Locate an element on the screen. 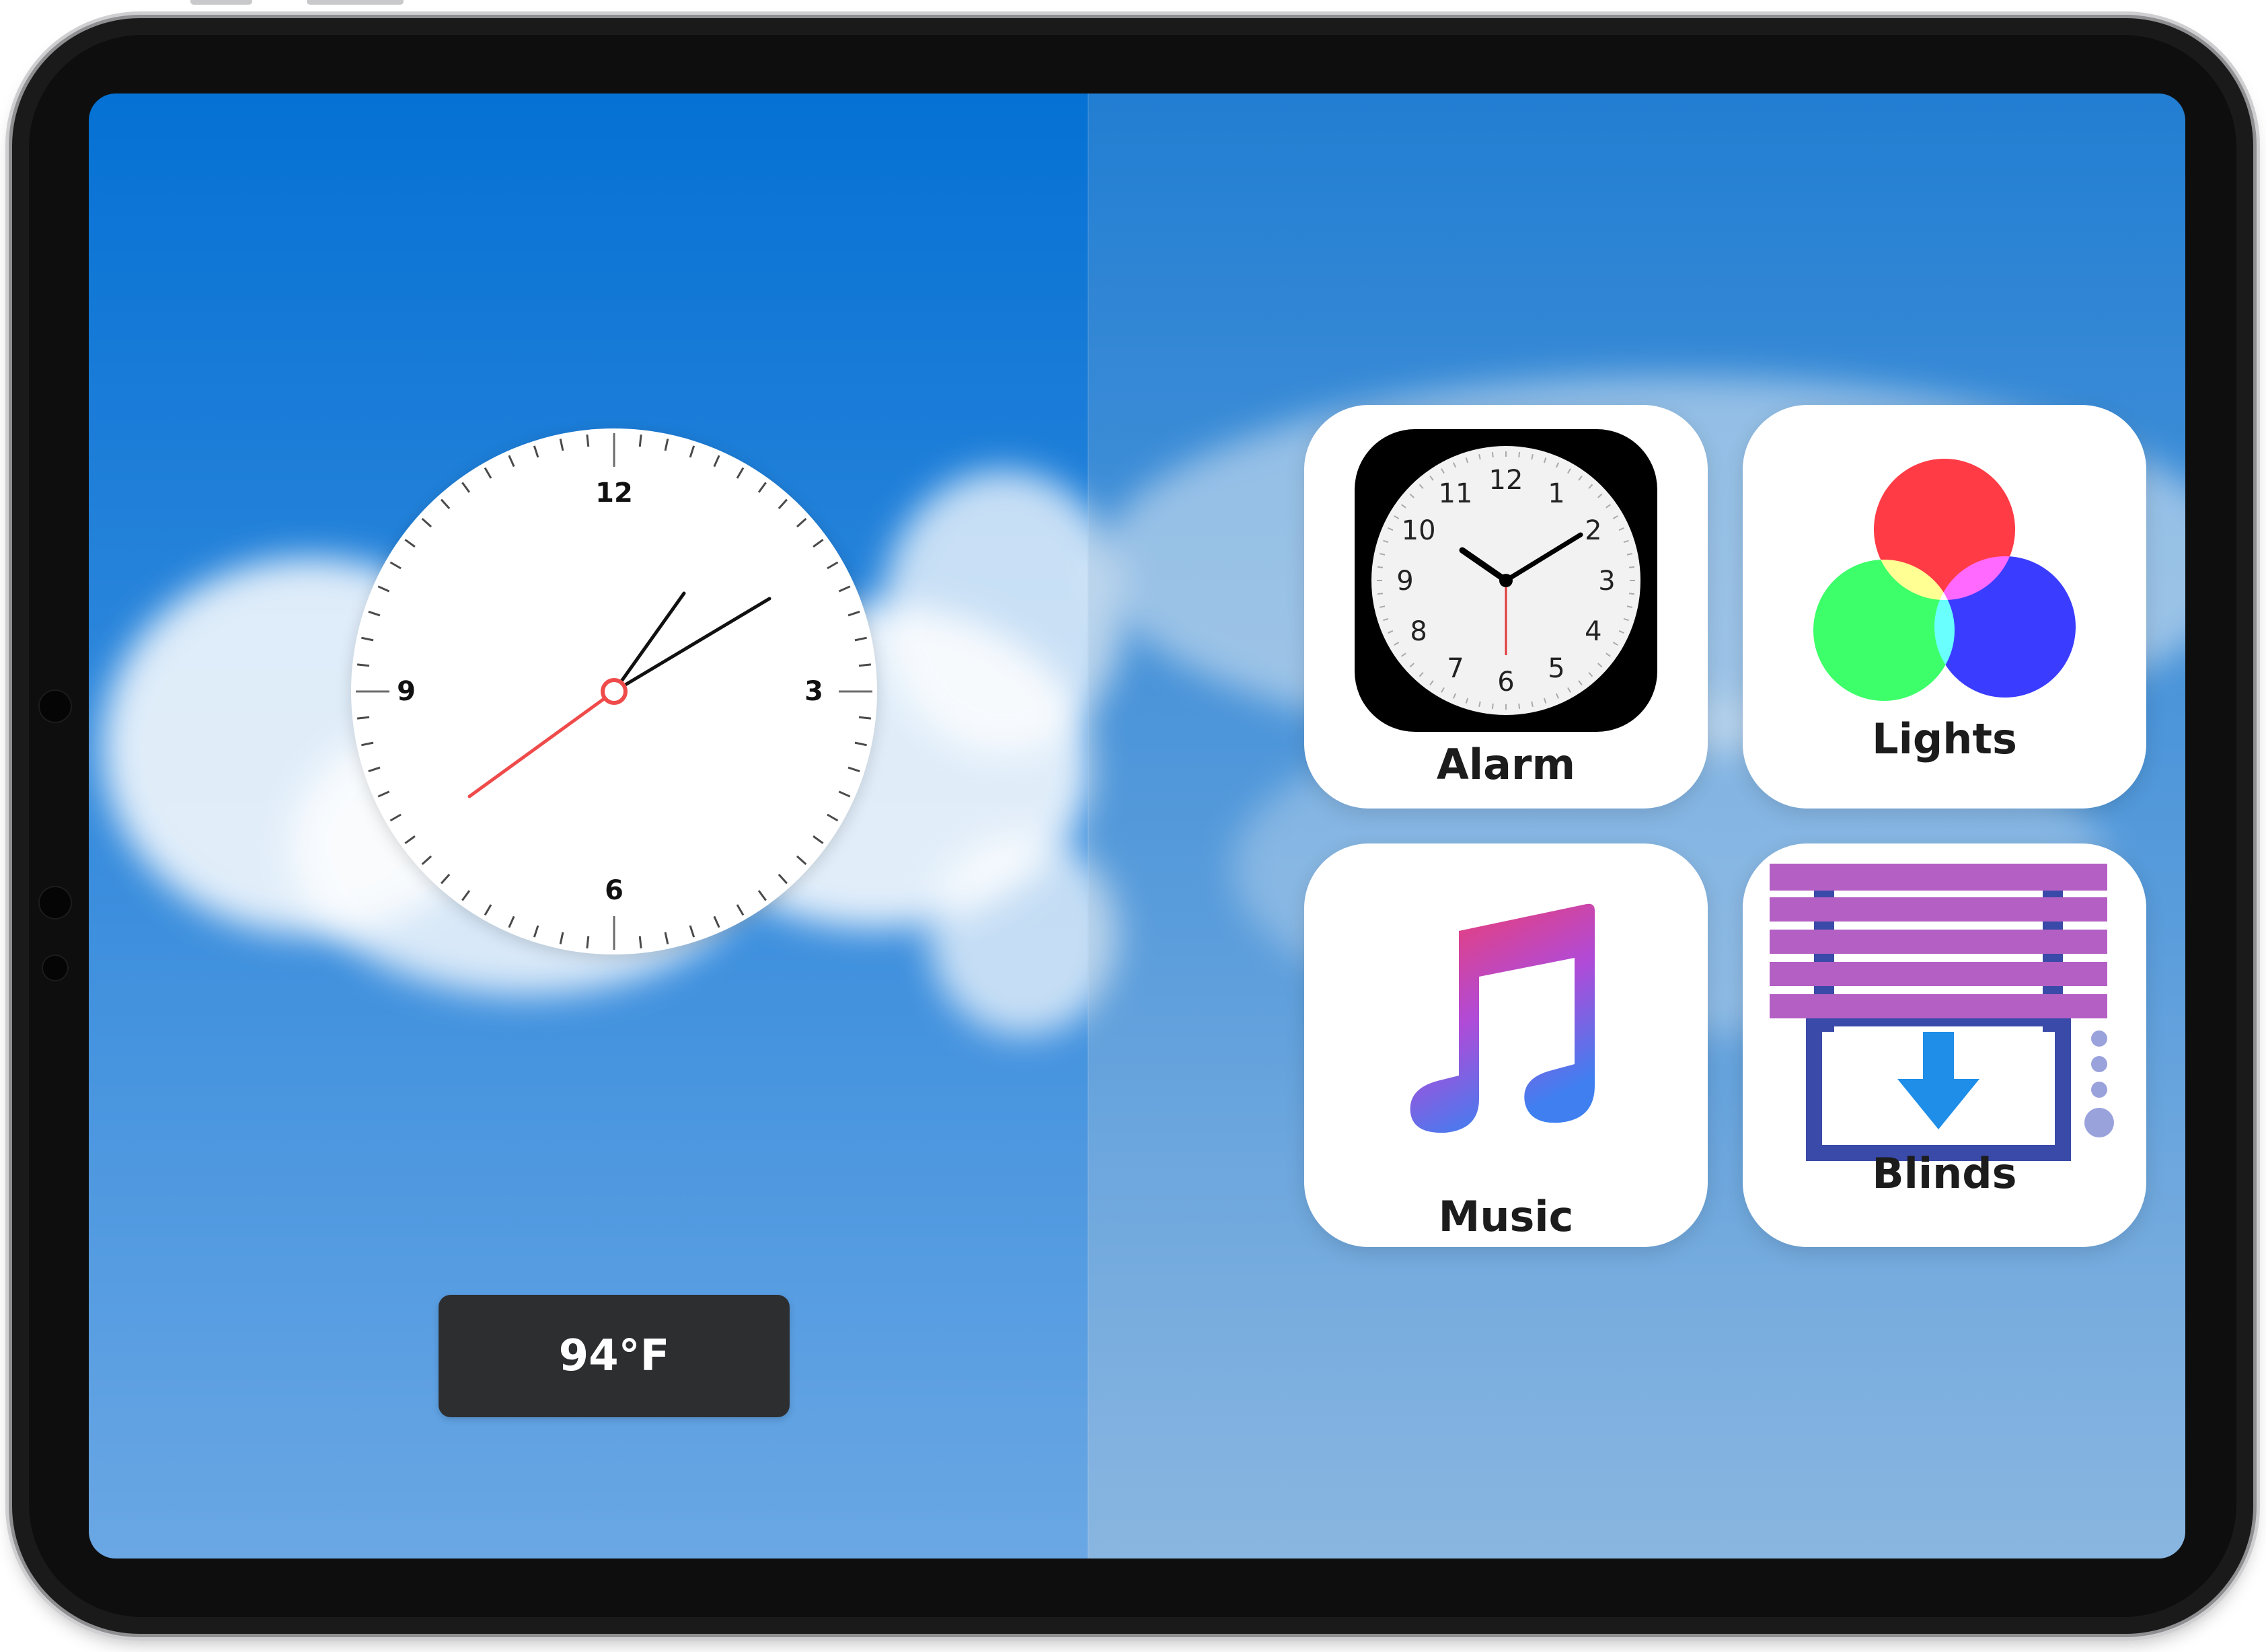 Image resolution: width=2266 pixels, height=1652 pixels. alarm-tile: 12 1 2 3 4 5 6 7 8 9 10 11 Alarm is located at coordinates (1506, 607).